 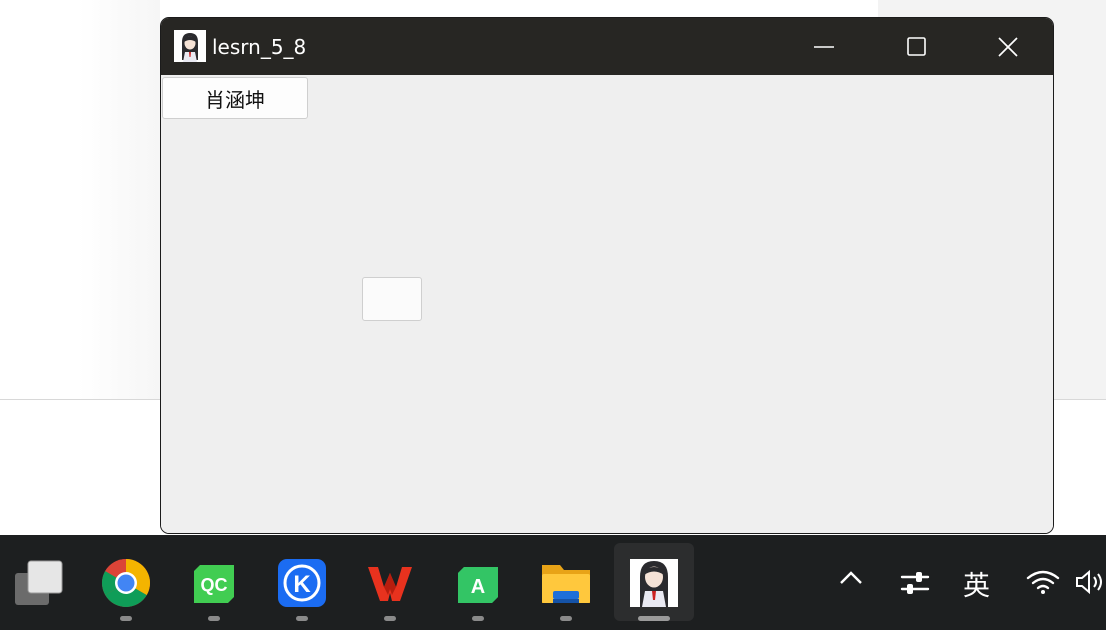 I want to click on kugou-button: K, so click(x=302, y=583).